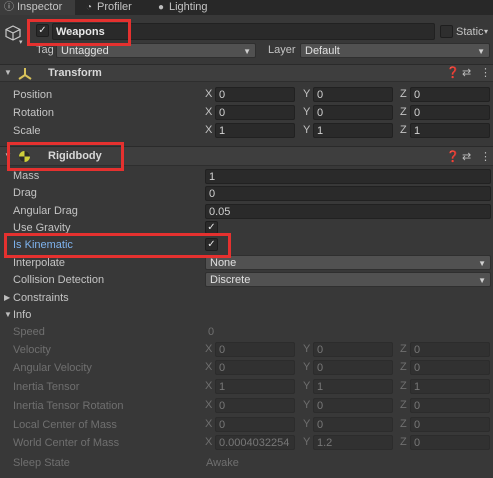  What do you see at coordinates (59, 280) in the screenshot?
I see `collision-detection-label: Collision Detection` at bounding box center [59, 280].